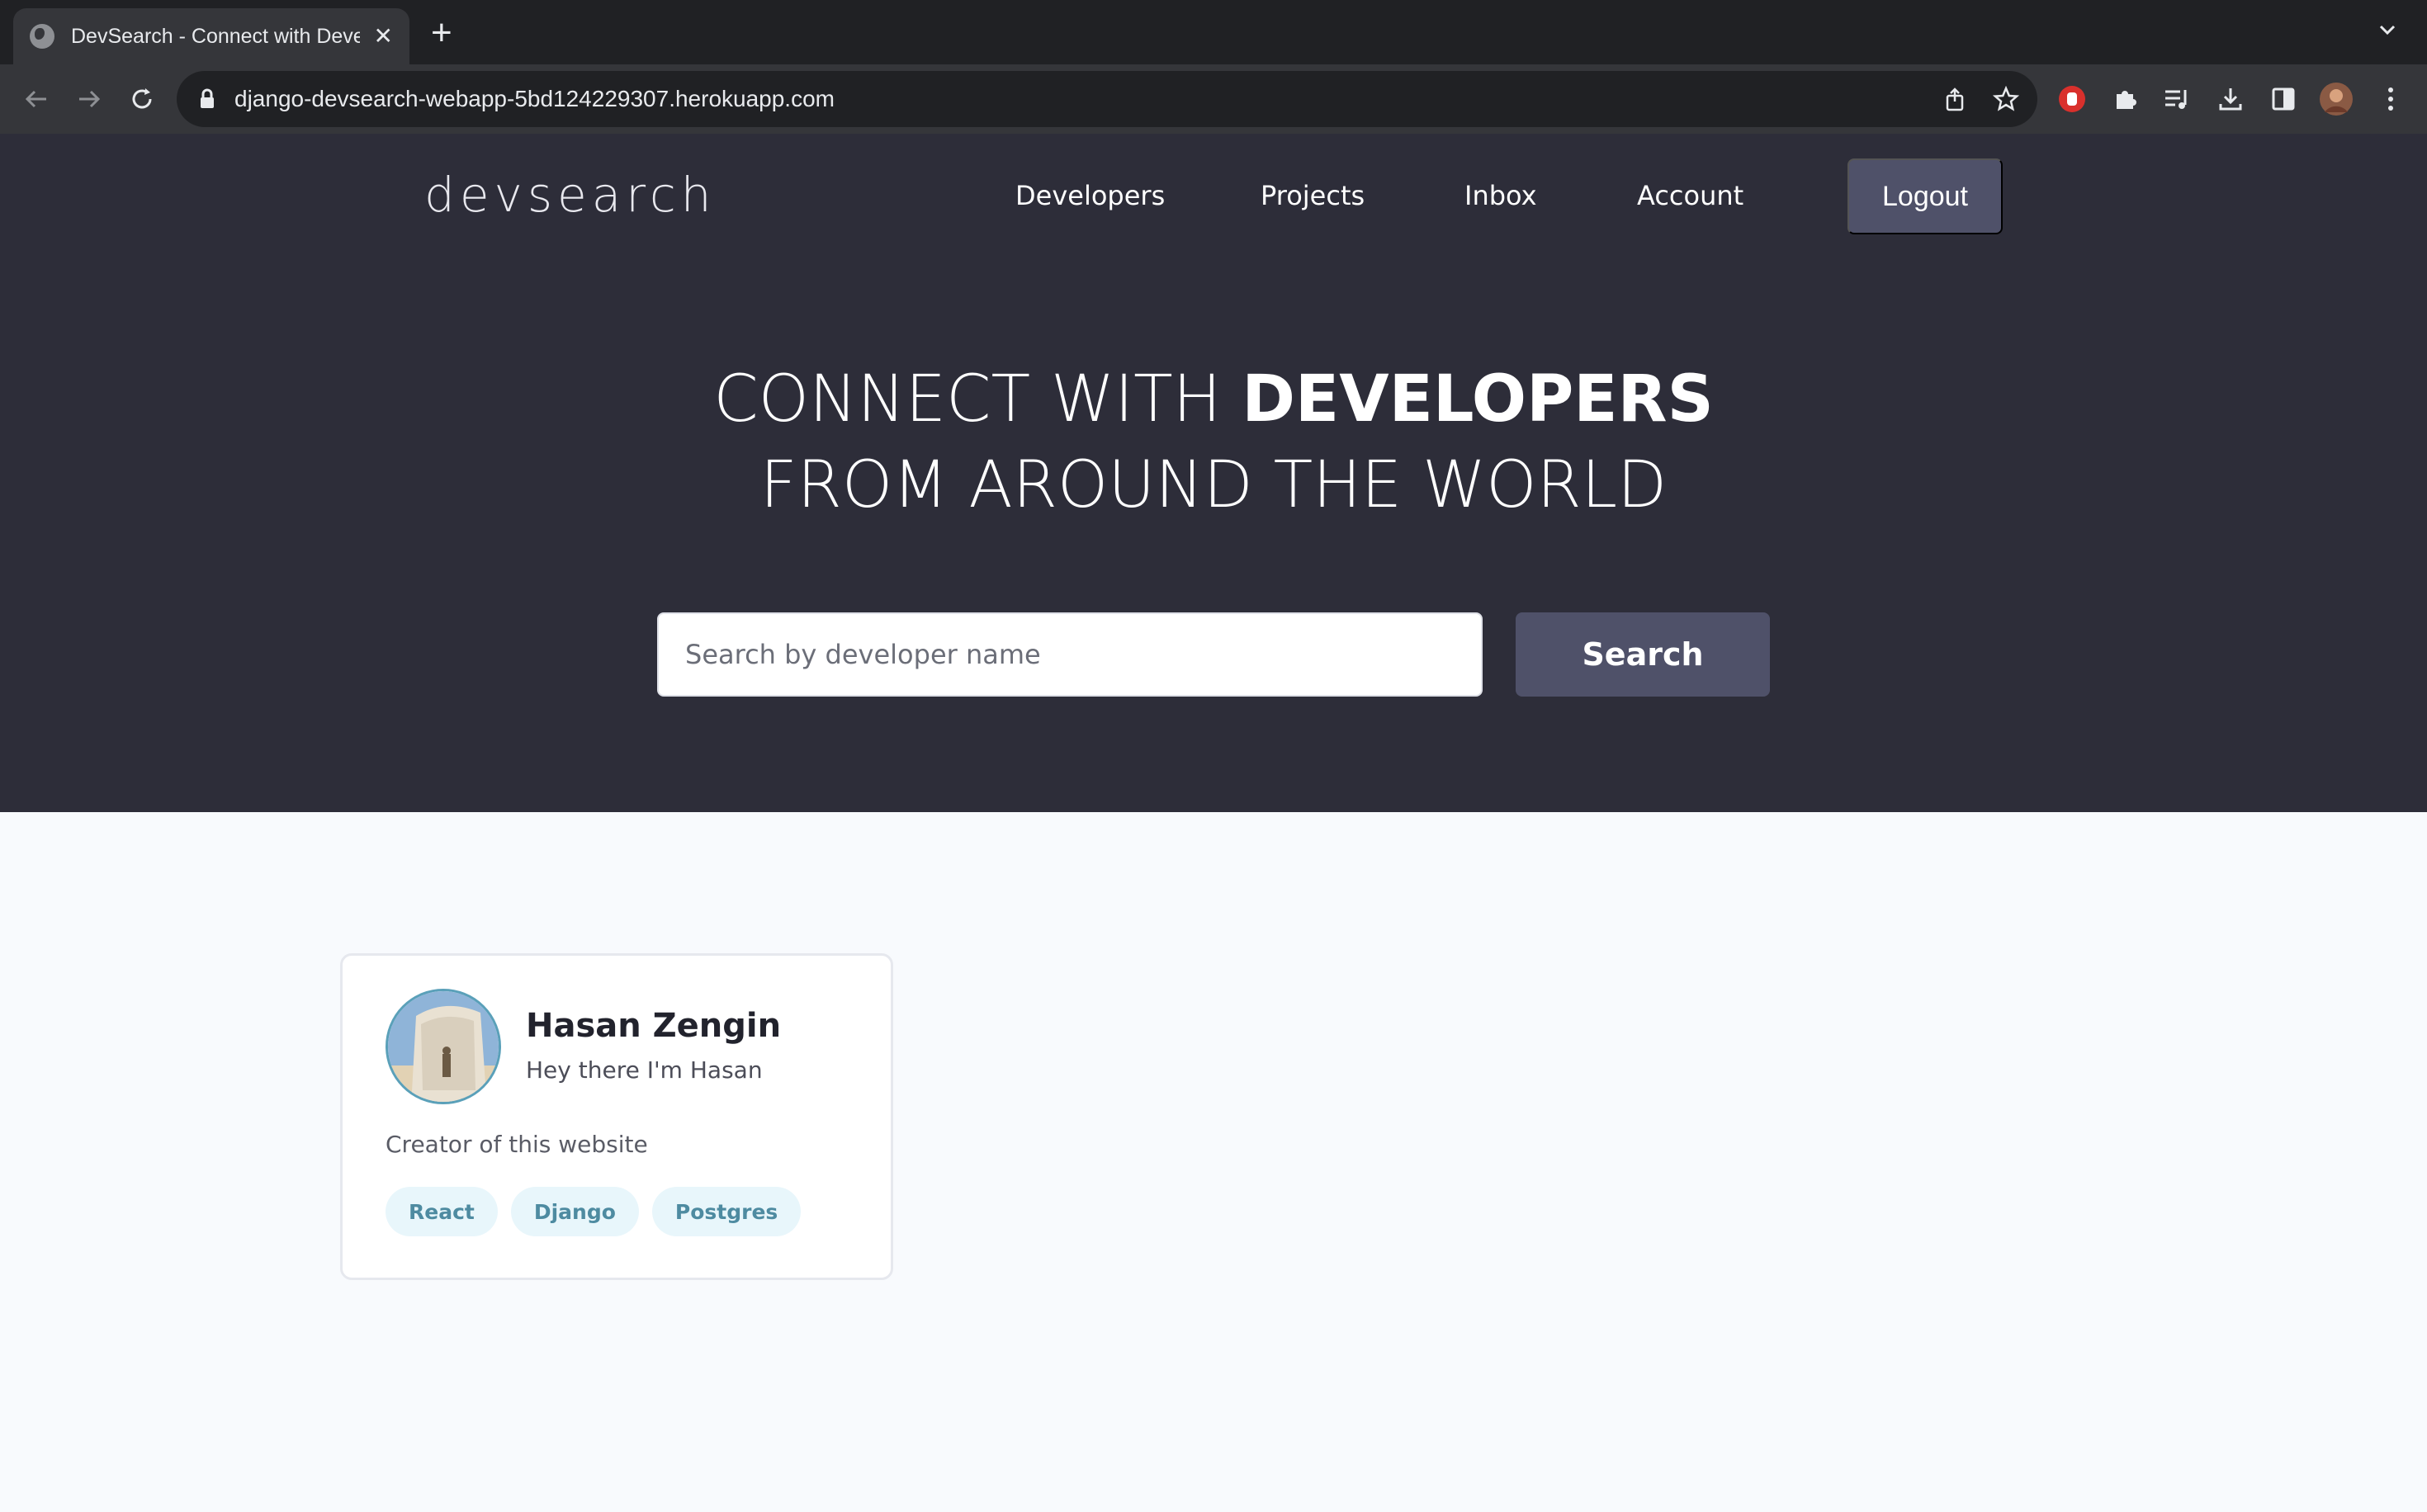 Image resolution: width=2427 pixels, height=1512 pixels. I want to click on skill-tag: Postgres, so click(726, 1211).